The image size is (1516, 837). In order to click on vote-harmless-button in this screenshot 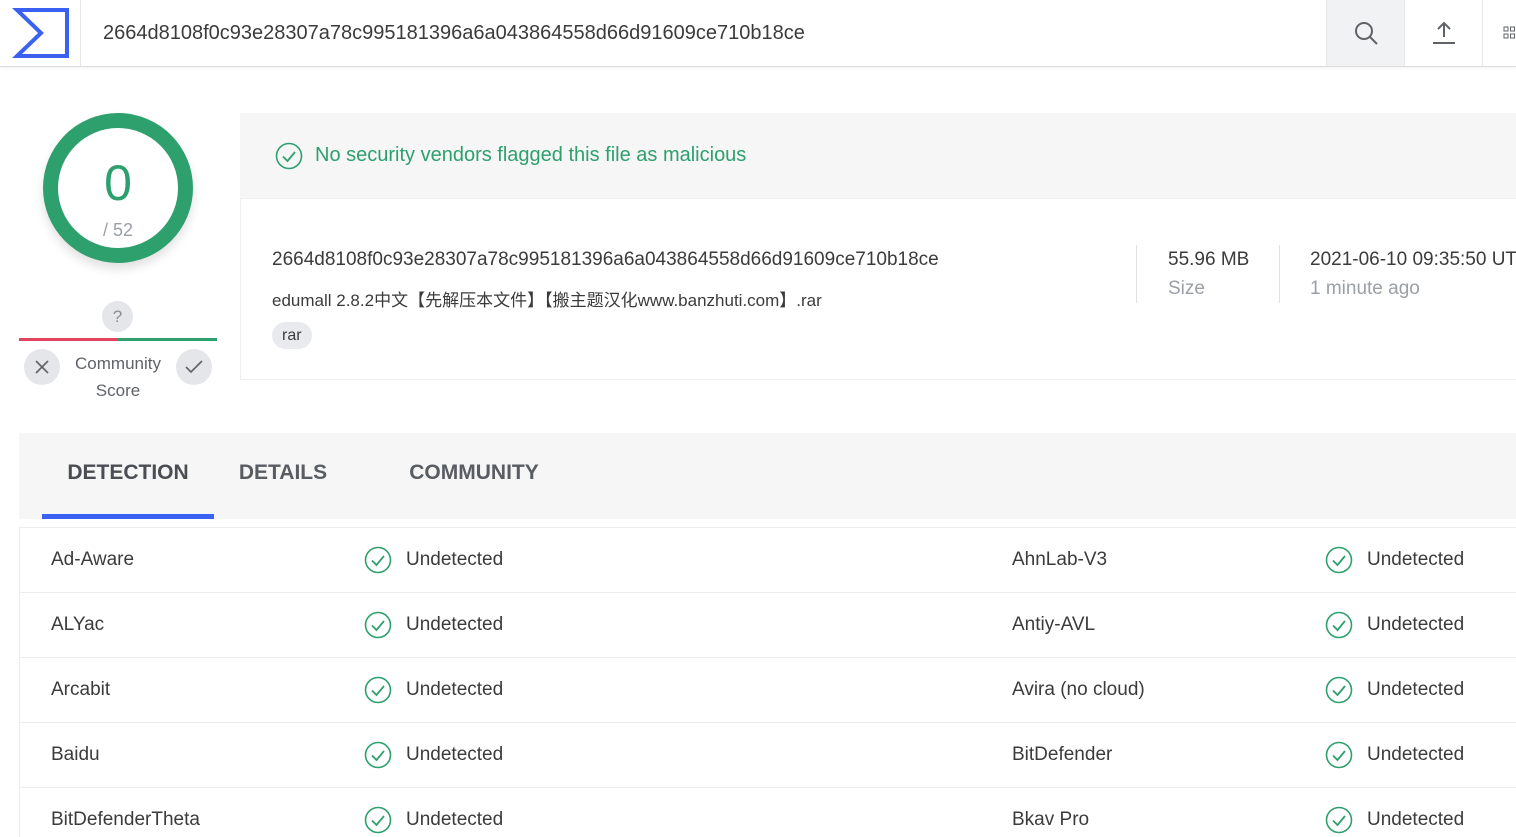, I will do `click(194, 367)`.